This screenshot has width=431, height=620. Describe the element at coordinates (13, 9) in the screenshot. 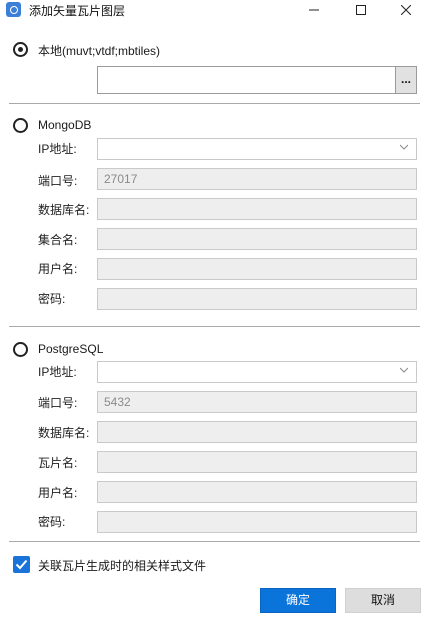

I see `map-icon` at that location.